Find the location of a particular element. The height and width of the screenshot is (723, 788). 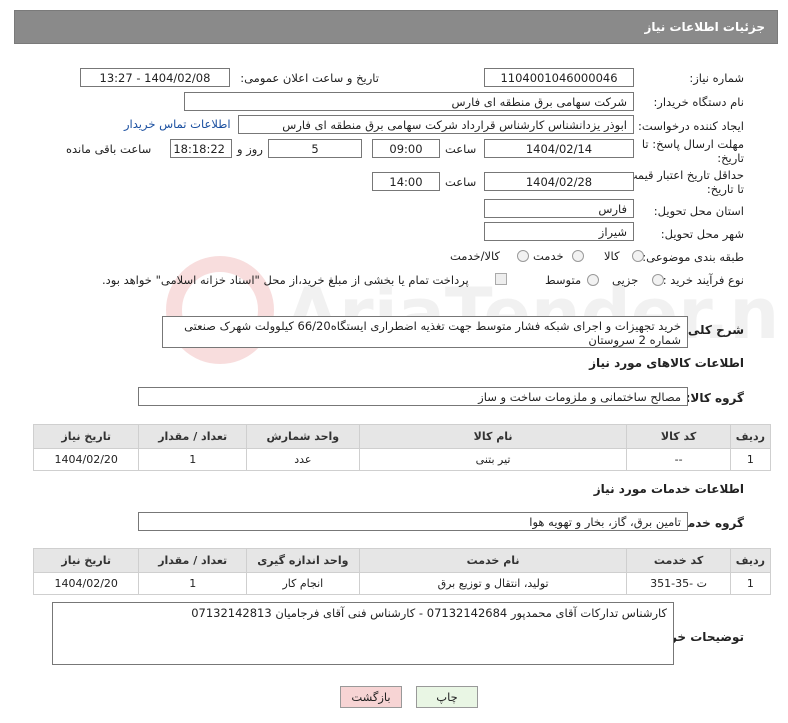

province-field: فارس is located at coordinates (559, 208).